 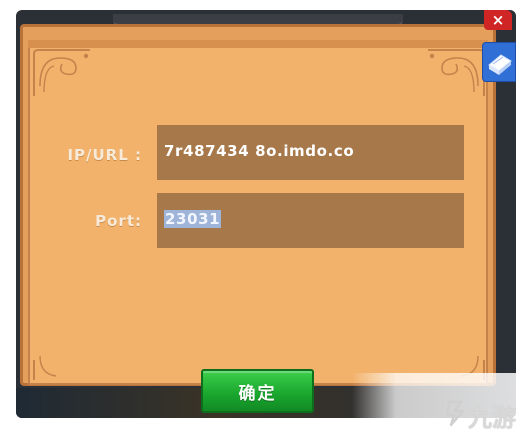 What do you see at coordinates (257, 391) in the screenshot?
I see `confirm-button: 确定` at bounding box center [257, 391].